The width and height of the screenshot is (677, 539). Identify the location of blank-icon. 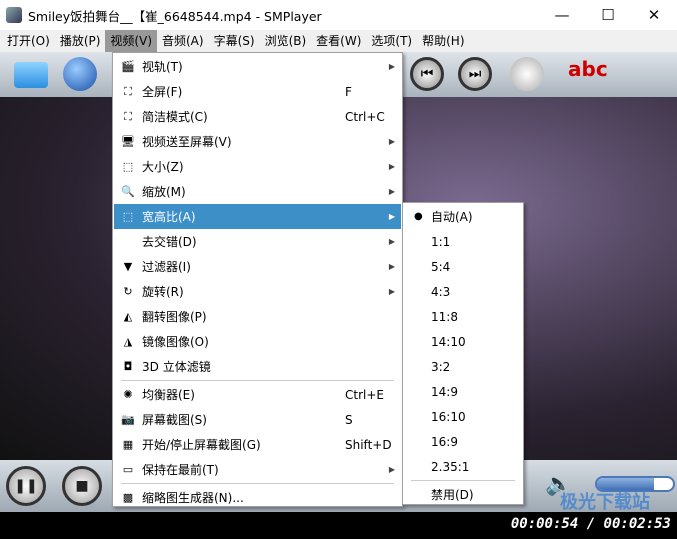
(128, 242).